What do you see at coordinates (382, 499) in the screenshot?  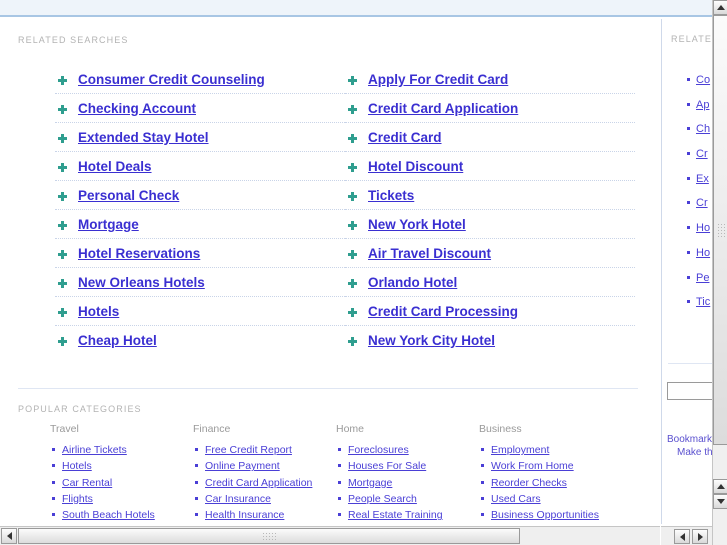 I see `category-link: People Search` at bounding box center [382, 499].